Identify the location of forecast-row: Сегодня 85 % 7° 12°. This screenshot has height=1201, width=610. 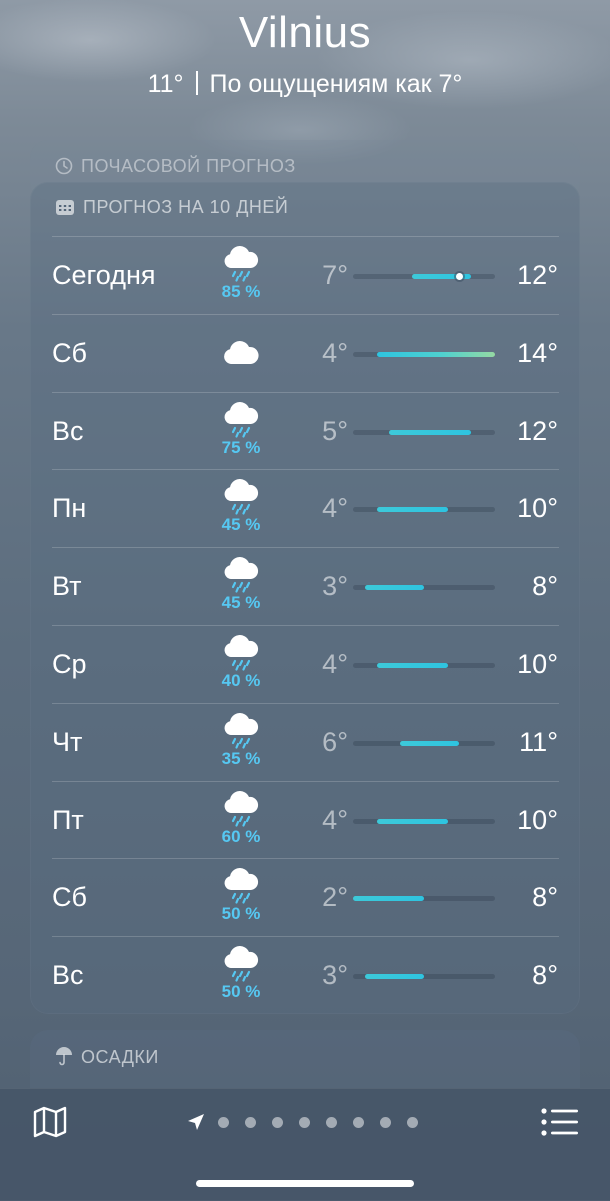
(305, 275).